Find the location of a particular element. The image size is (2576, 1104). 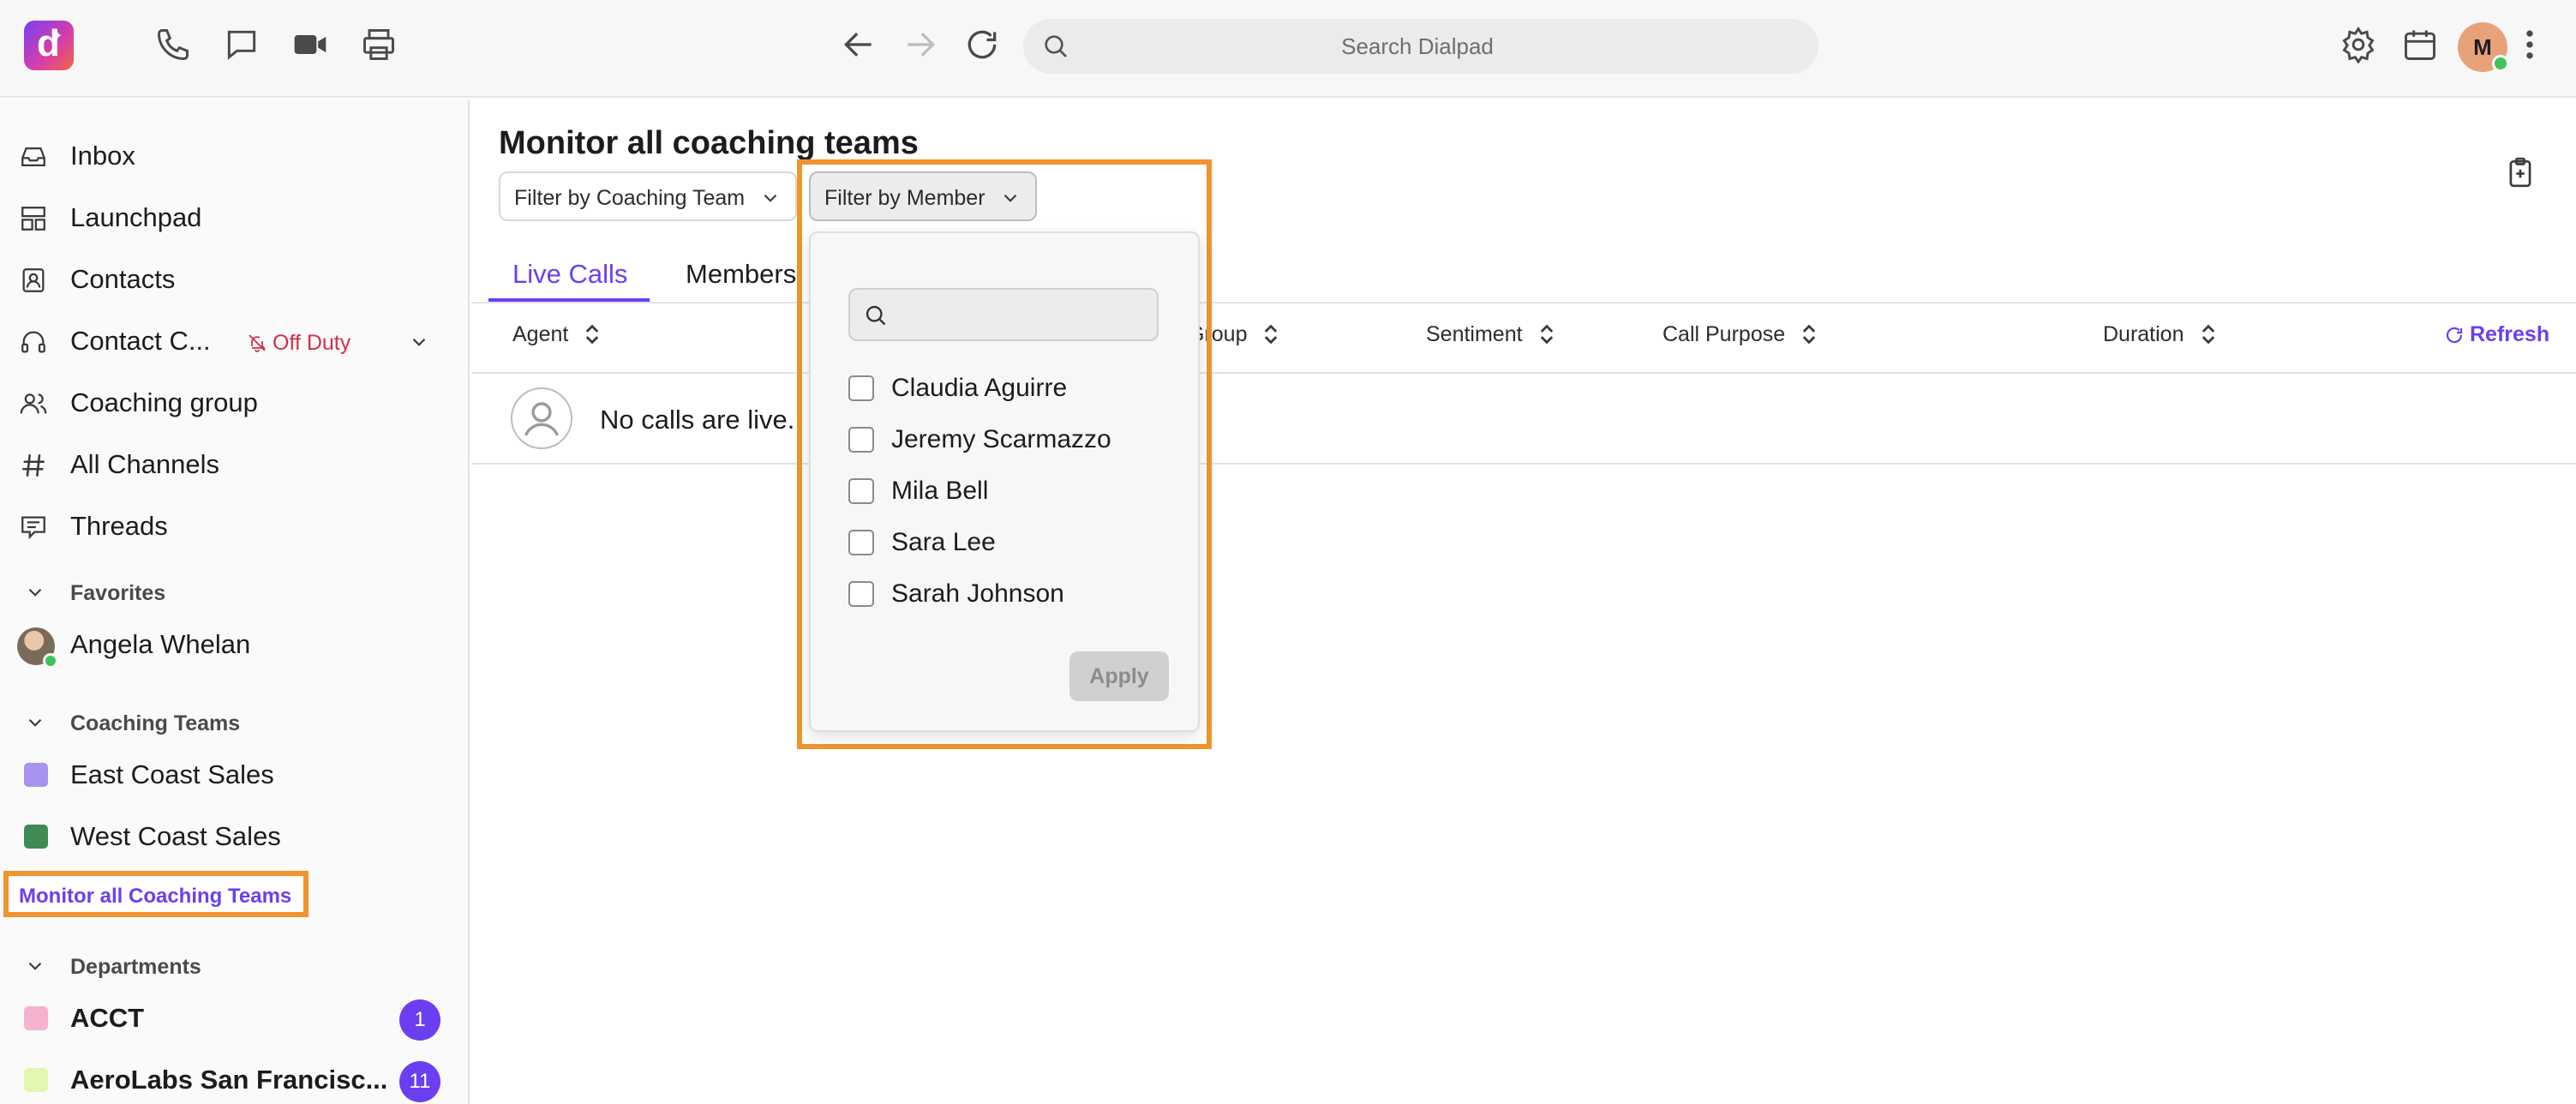

member-name: Sara Lee is located at coordinates (943, 542).